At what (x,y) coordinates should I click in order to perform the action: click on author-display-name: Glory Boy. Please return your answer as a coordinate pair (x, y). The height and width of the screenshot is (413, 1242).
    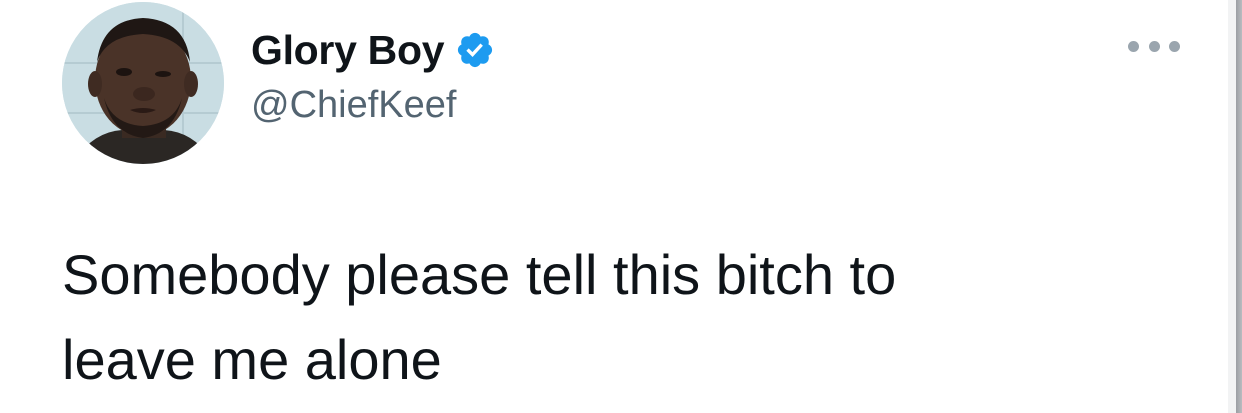
    Looking at the image, I should click on (348, 50).